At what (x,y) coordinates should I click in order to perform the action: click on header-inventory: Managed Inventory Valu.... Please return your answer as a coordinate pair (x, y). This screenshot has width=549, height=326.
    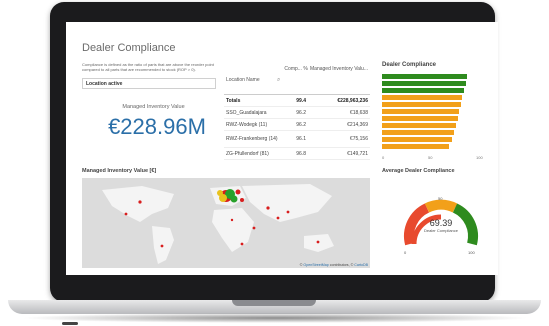
    Looking at the image, I should click on (339, 80).